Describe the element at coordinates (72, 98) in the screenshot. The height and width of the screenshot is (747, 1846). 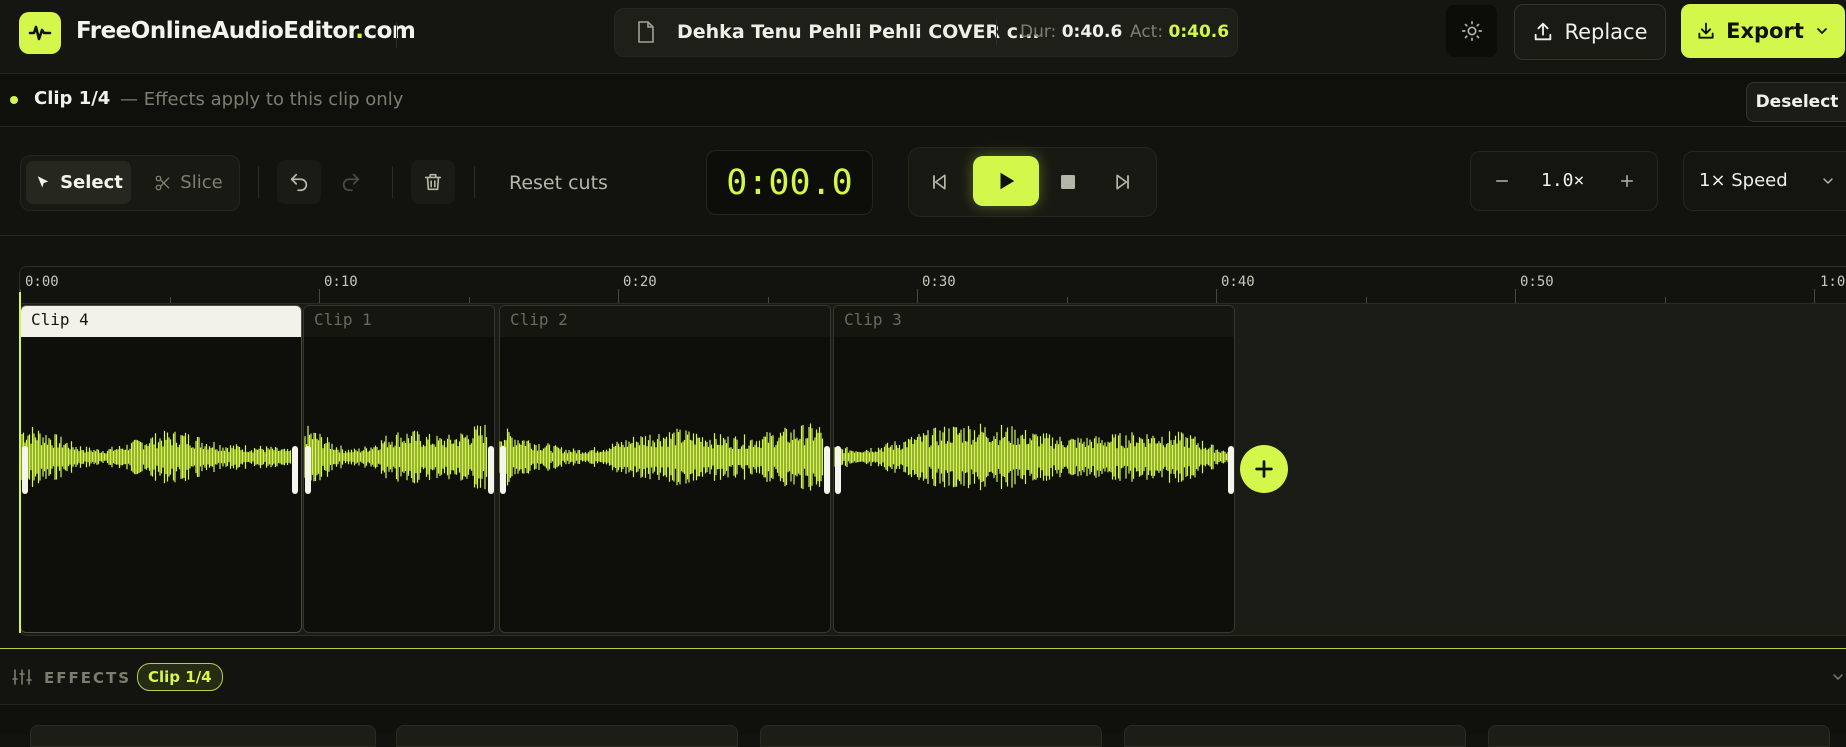
I see `selected-clip-title: Clip 1/4` at that location.